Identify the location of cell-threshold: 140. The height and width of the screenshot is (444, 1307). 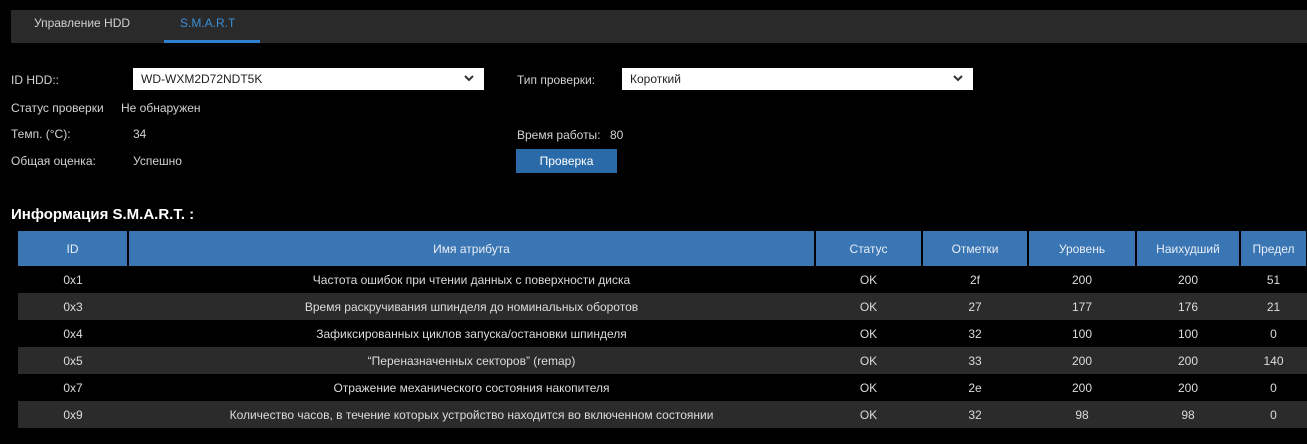
(1273, 360).